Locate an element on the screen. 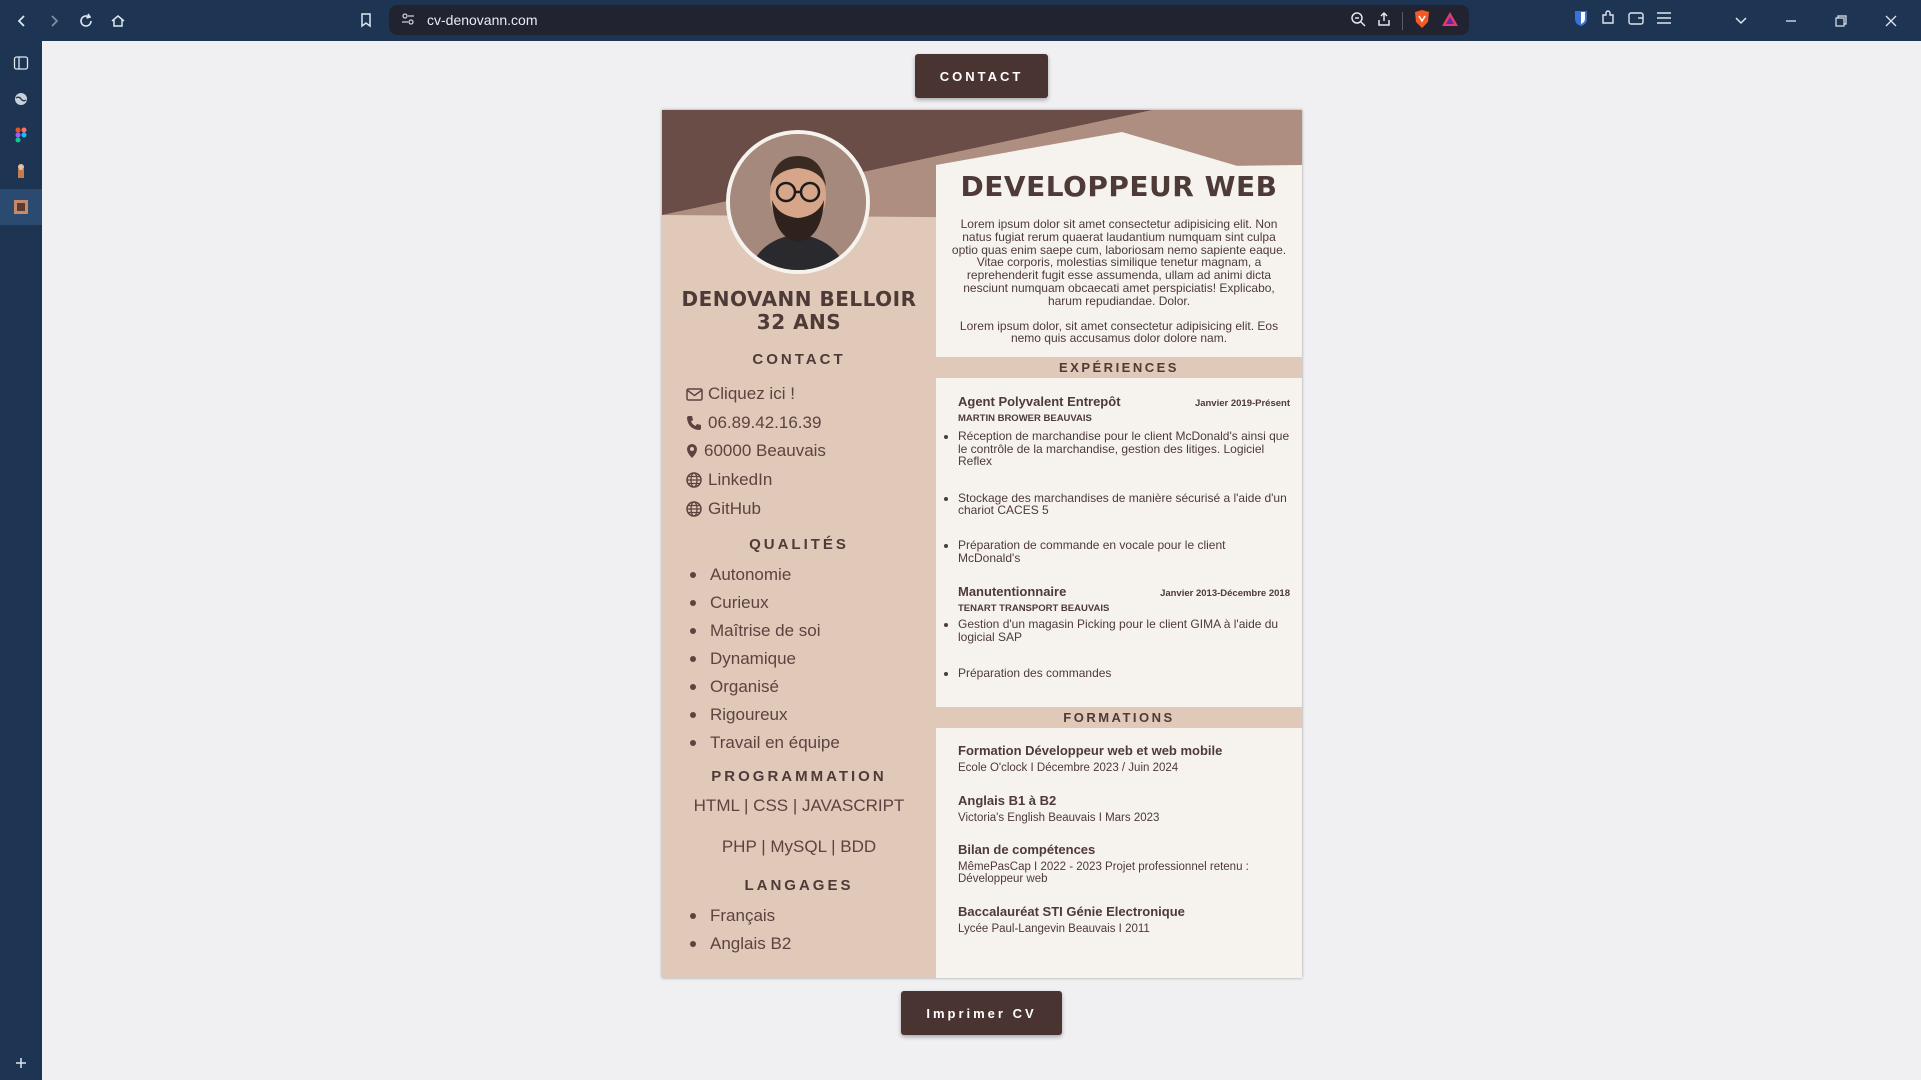 This screenshot has height=1080, width=1921. list-item: Français is located at coordinates (738, 916).